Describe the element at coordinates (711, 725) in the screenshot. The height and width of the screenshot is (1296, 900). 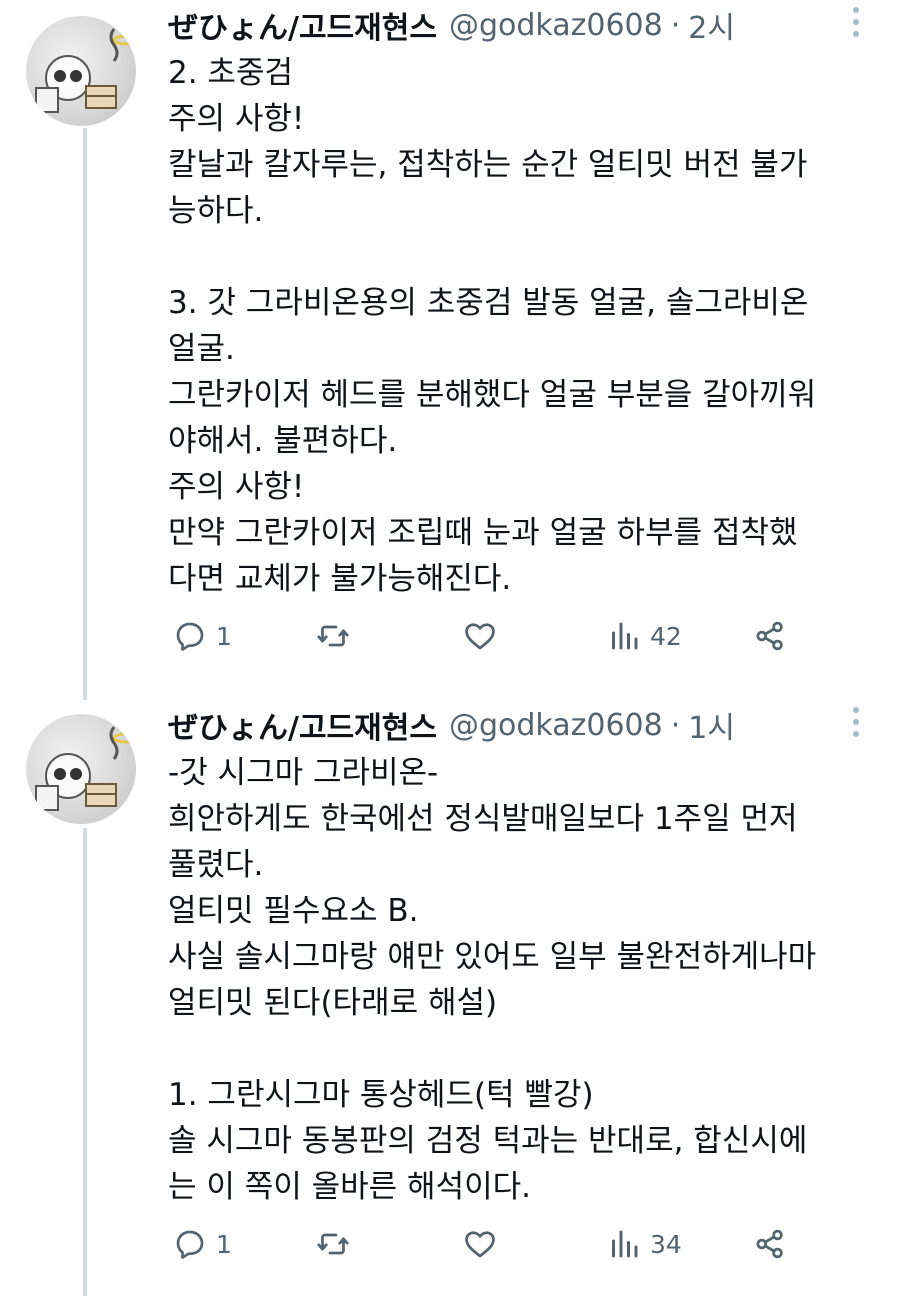
I see `timestamp: 1시` at that location.